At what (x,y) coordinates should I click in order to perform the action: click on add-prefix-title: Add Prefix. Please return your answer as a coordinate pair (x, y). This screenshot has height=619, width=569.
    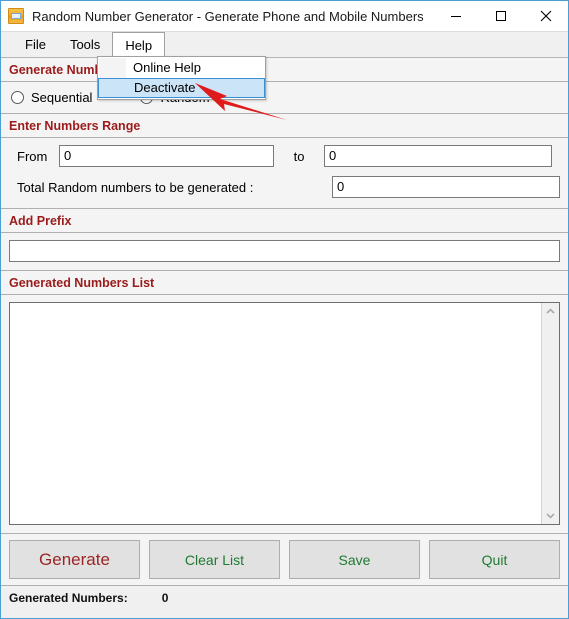
    Looking at the image, I should click on (284, 221).